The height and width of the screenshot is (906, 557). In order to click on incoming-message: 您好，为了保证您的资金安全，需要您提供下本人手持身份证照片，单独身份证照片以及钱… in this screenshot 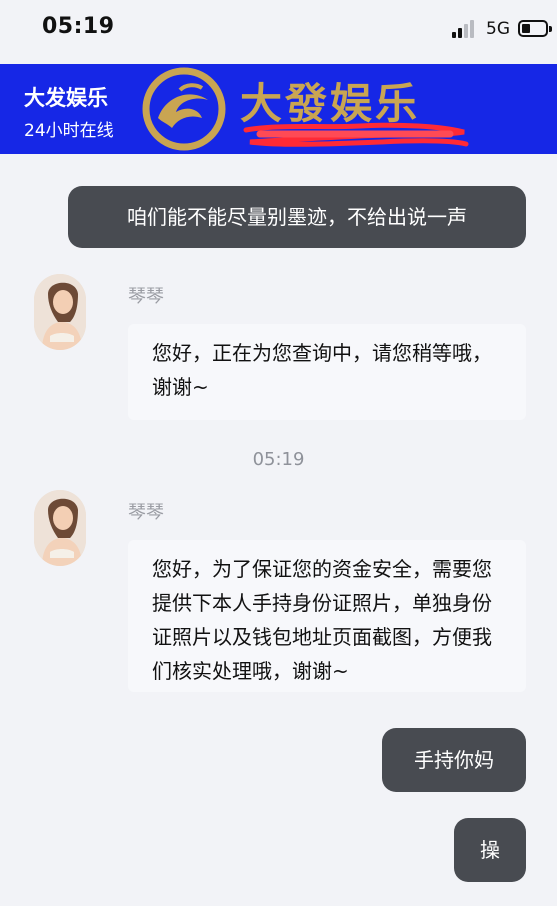, I will do `click(327, 616)`.